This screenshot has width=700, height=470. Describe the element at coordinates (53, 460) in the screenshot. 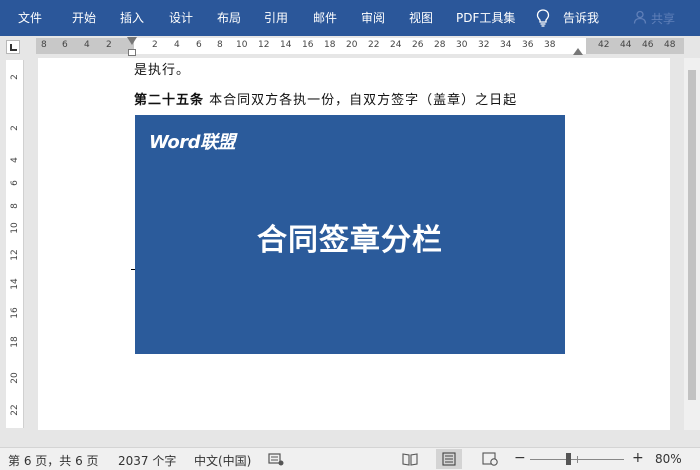

I see `page-count: 第 6 页，共 6 页` at that location.